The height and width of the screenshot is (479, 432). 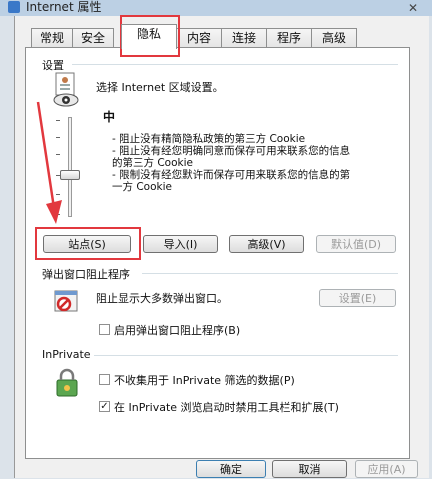 I want to click on level-desc-line-1: - 阻止没有精简隐私政策的第三方 Cookie, so click(x=209, y=139).